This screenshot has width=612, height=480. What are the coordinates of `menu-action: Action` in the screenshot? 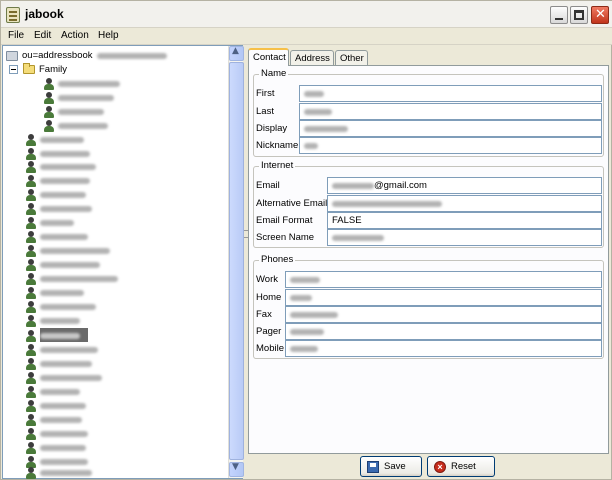 It's located at (75, 35).